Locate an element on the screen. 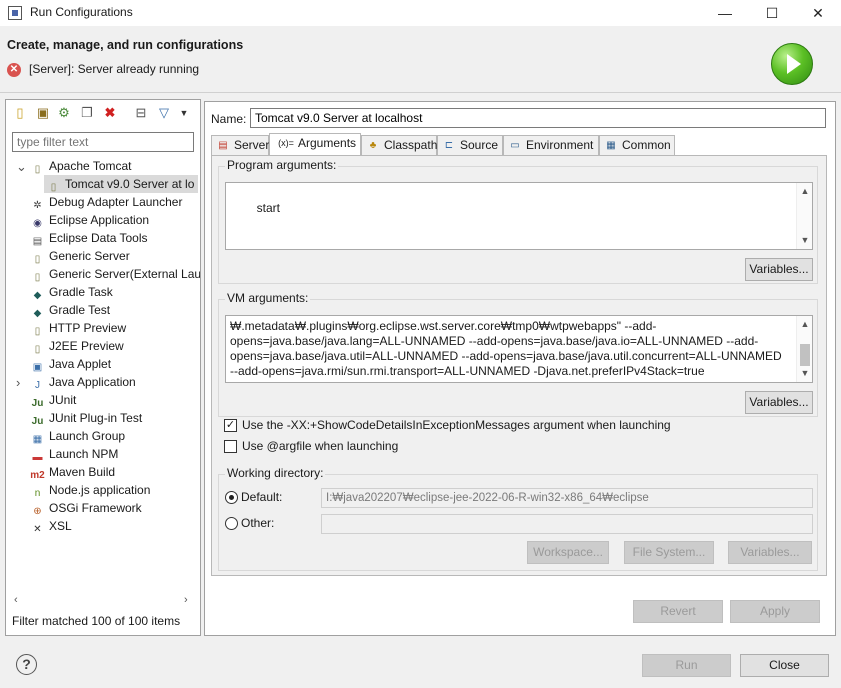 Image resolution: width=841 pixels, height=688 pixels. tree-item: ◆ Gradle Test is located at coordinates (70, 310).